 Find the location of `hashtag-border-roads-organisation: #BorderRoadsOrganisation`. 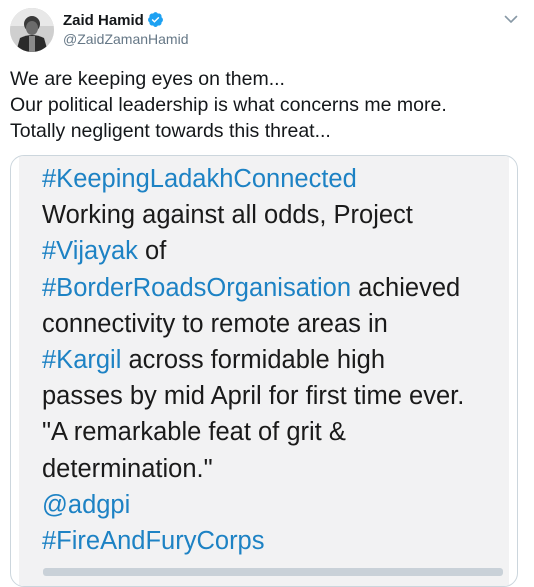

hashtag-border-roads-organisation: #BorderRoadsOrganisation is located at coordinates (196, 288).